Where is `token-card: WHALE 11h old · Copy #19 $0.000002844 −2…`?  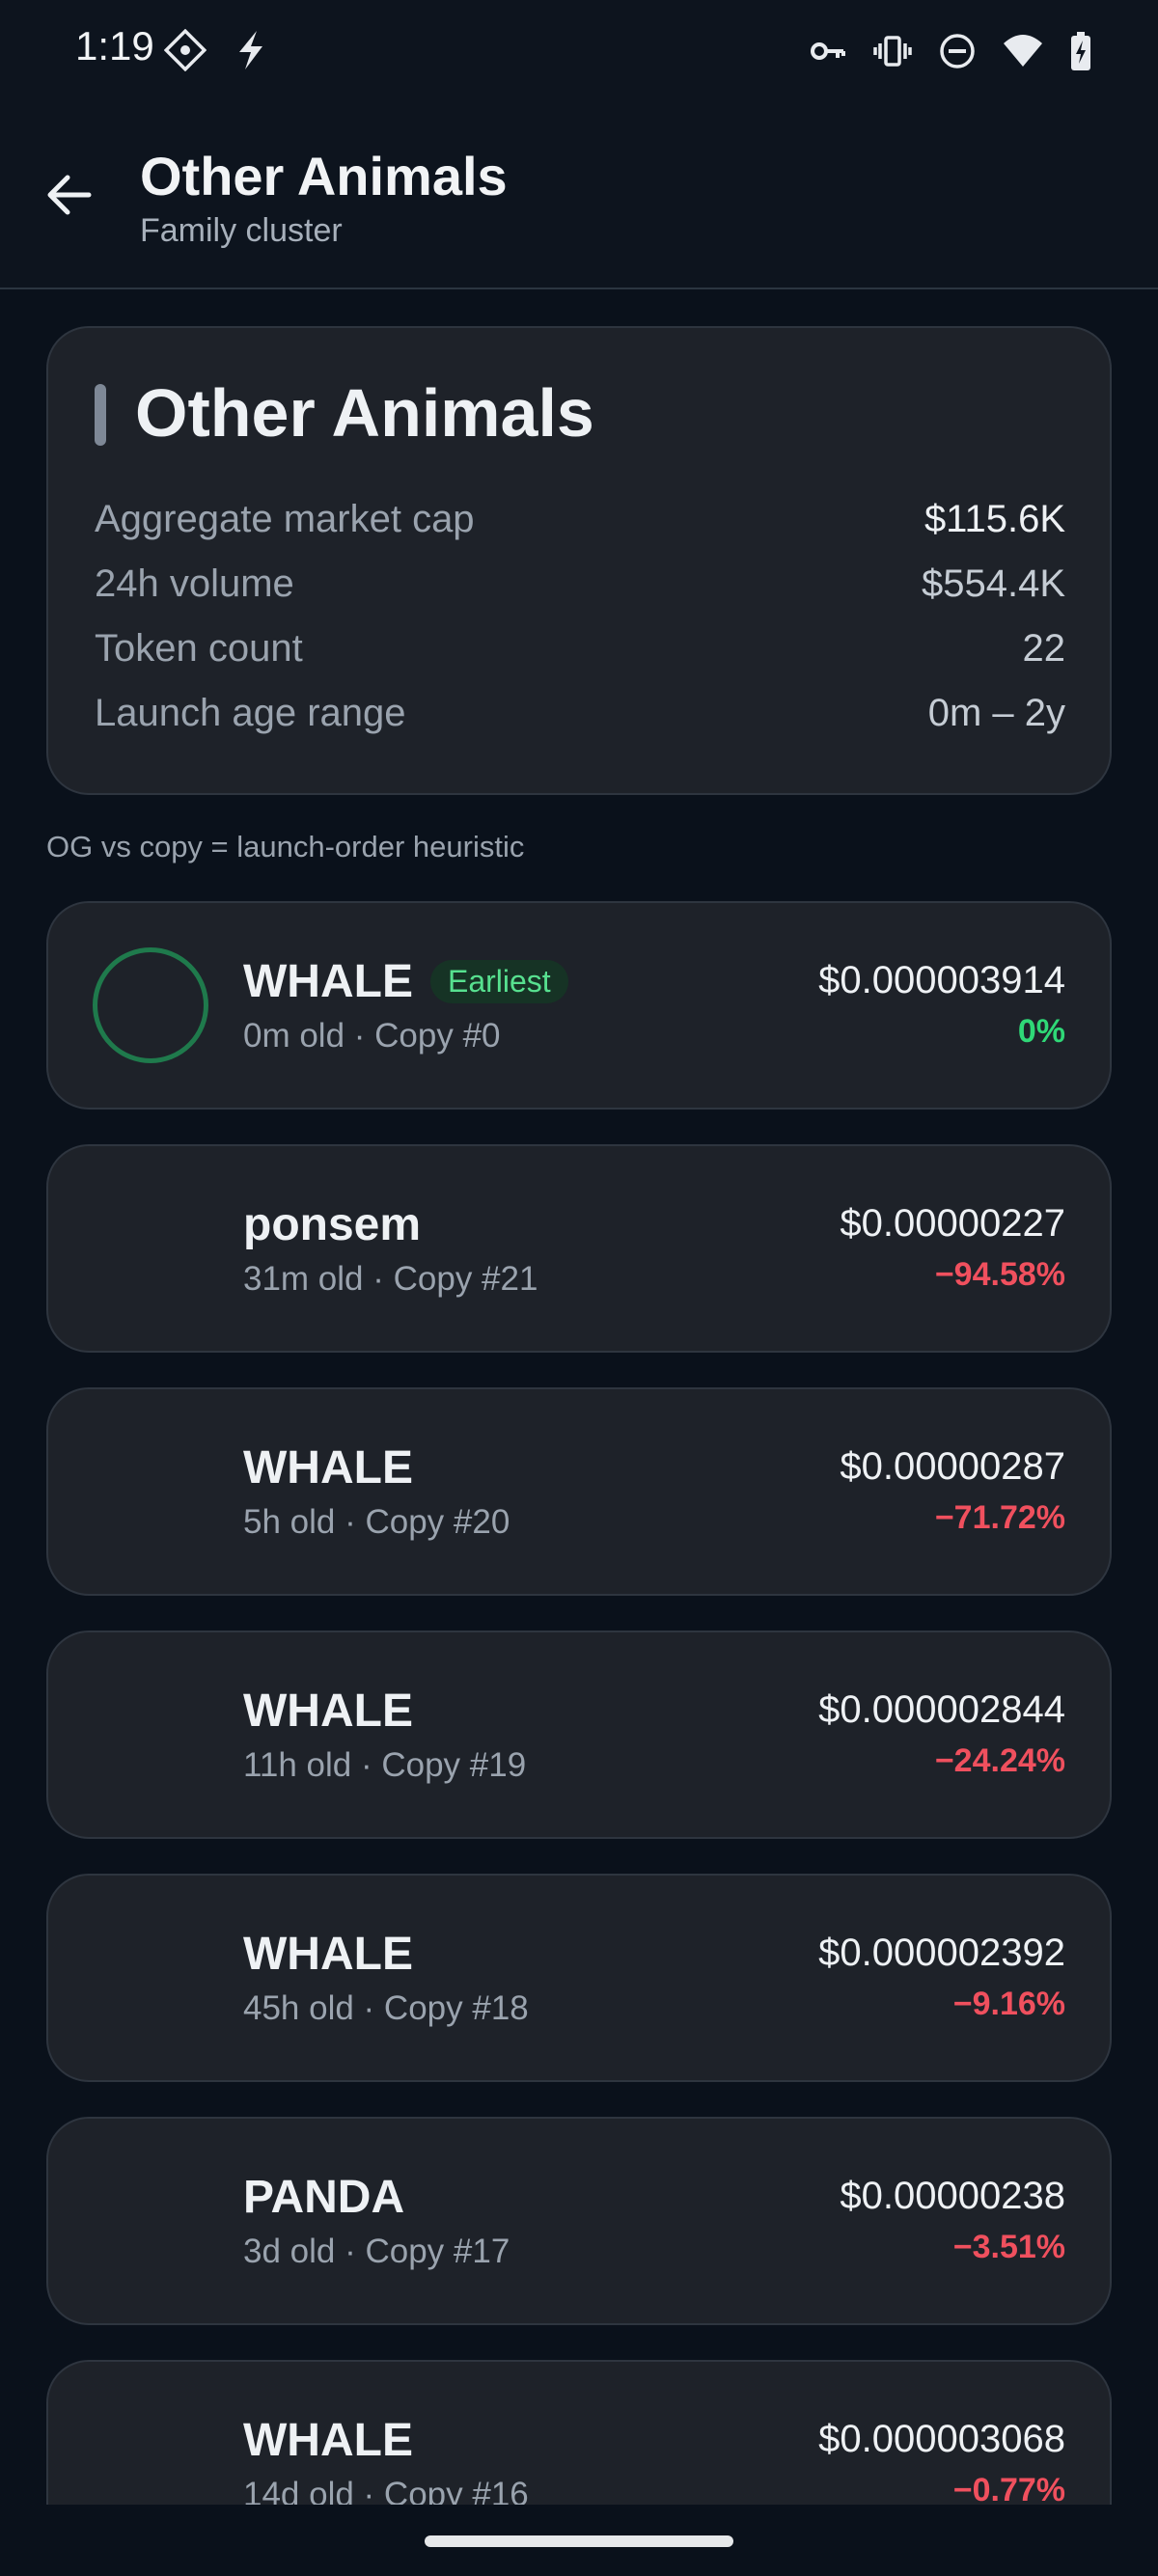 token-card: WHALE 11h old · Copy #19 $0.000002844 −2… is located at coordinates (579, 1735).